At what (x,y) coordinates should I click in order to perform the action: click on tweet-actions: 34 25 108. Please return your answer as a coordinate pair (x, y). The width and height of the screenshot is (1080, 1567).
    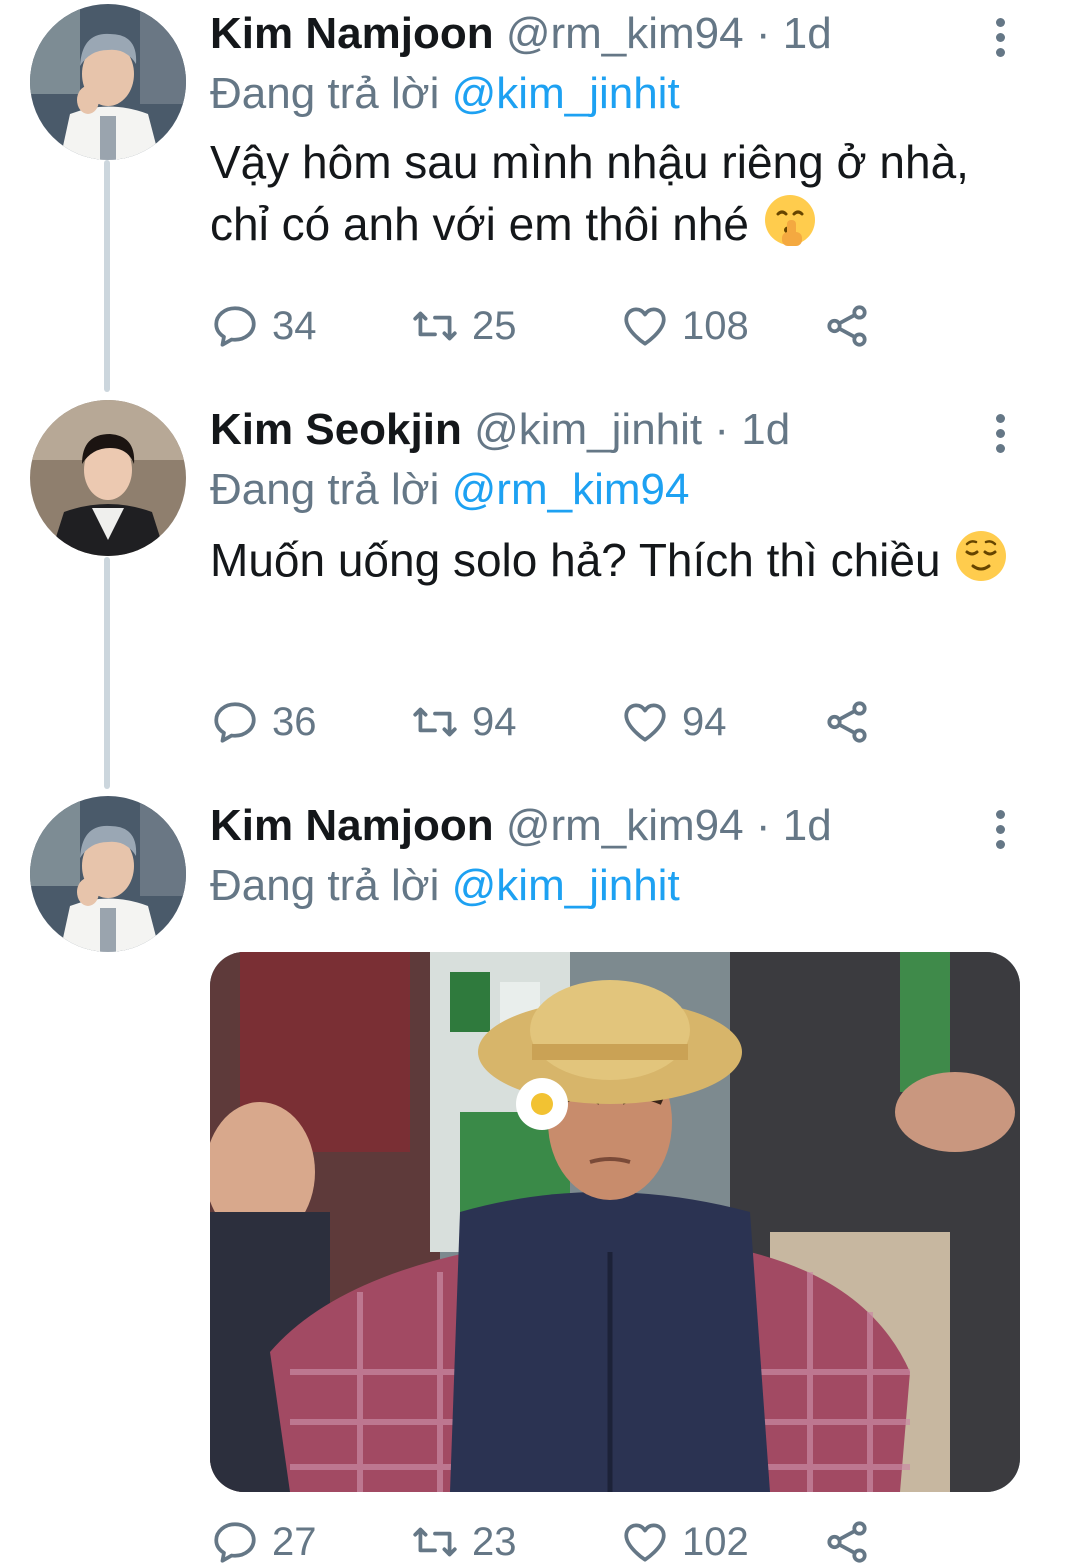
    Looking at the image, I should click on (560, 326).